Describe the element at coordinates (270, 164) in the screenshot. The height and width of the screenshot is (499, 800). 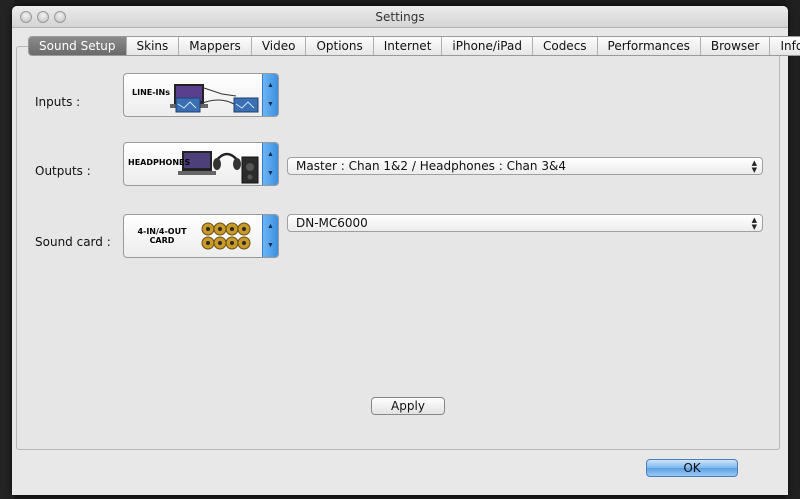
I see `outputs-stepper: ▲ ▼` at that location.